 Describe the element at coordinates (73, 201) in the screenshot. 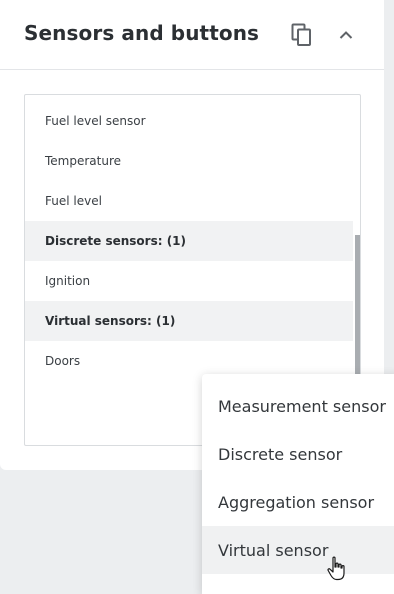

I see `list-item-label: Fuel level` at that location.